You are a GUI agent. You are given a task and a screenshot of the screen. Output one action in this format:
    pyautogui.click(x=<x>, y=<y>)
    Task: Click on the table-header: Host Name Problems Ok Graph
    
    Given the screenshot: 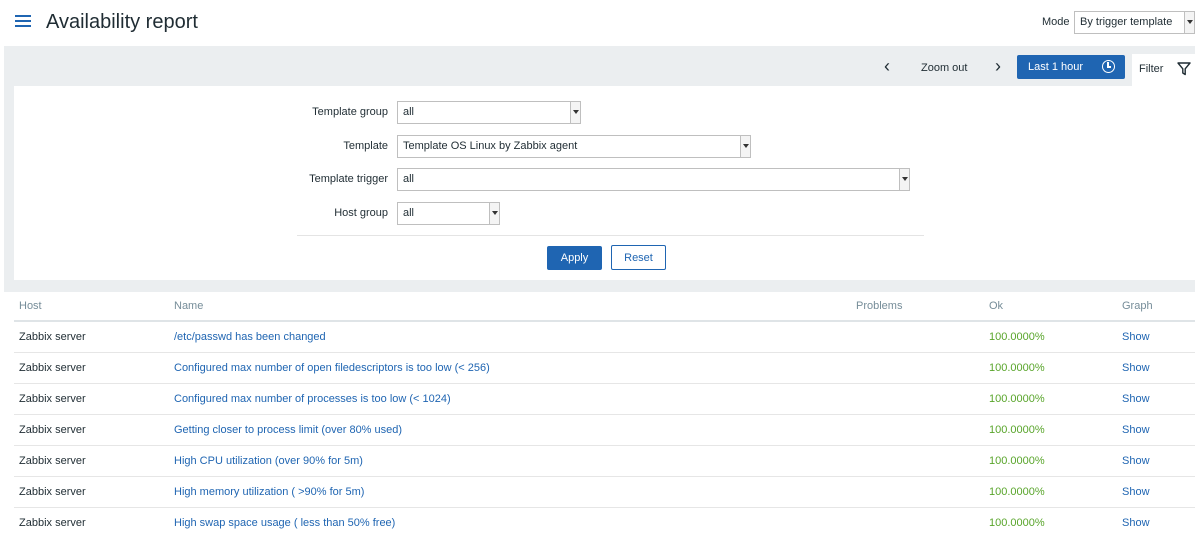 What is the action you would take?
    pyautogui.click(x=604, y=307)
    